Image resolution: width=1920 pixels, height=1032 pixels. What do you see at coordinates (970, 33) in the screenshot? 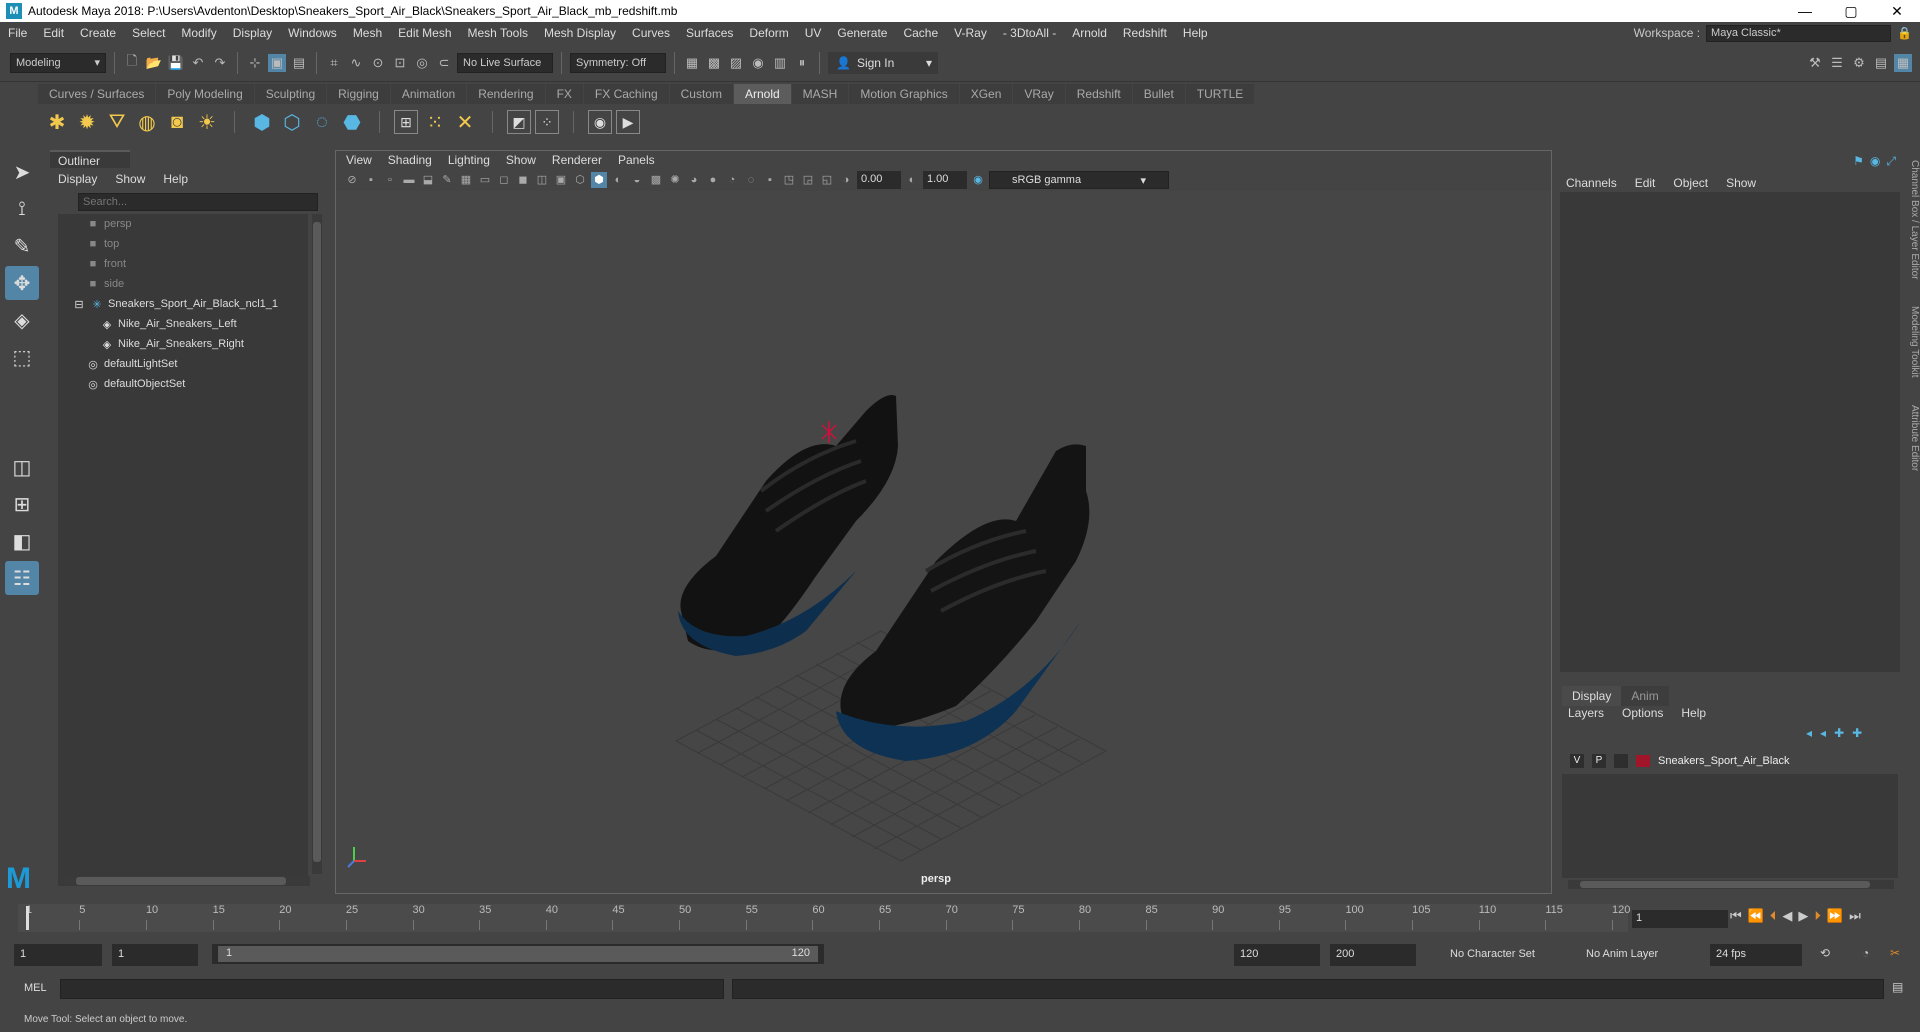
I see `menu-vray: V-Ray` at bounding box center [970, 33].